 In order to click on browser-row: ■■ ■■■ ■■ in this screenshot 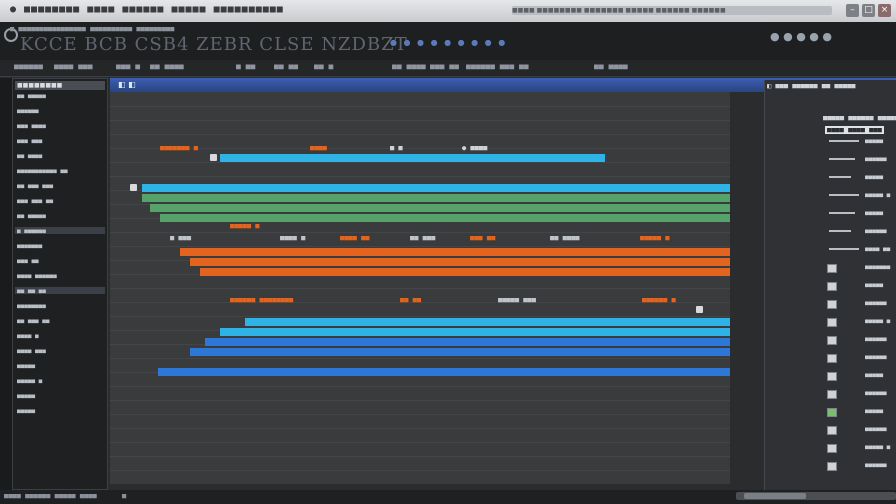, I will do `click(33, 321)`.